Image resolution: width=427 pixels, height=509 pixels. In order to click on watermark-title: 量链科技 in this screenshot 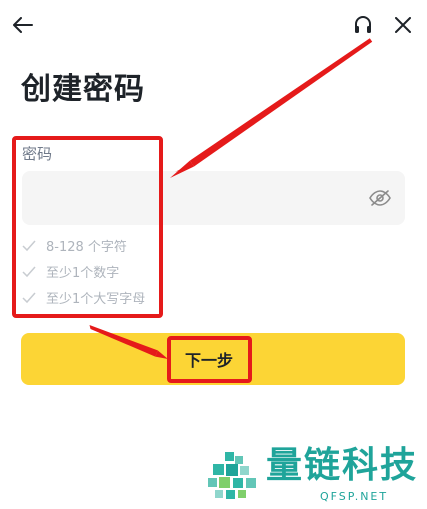, I will do `click(342, 465)`.